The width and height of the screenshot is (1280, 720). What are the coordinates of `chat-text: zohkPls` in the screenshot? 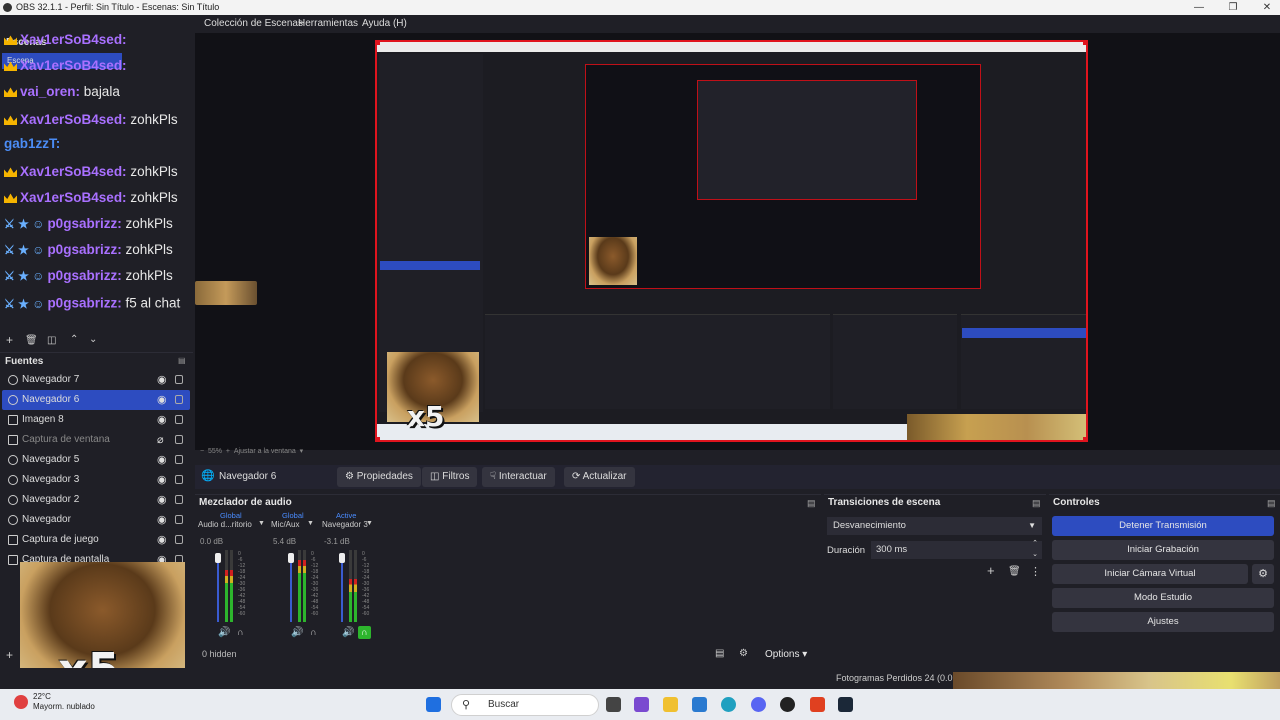 It's located at (154, 171).